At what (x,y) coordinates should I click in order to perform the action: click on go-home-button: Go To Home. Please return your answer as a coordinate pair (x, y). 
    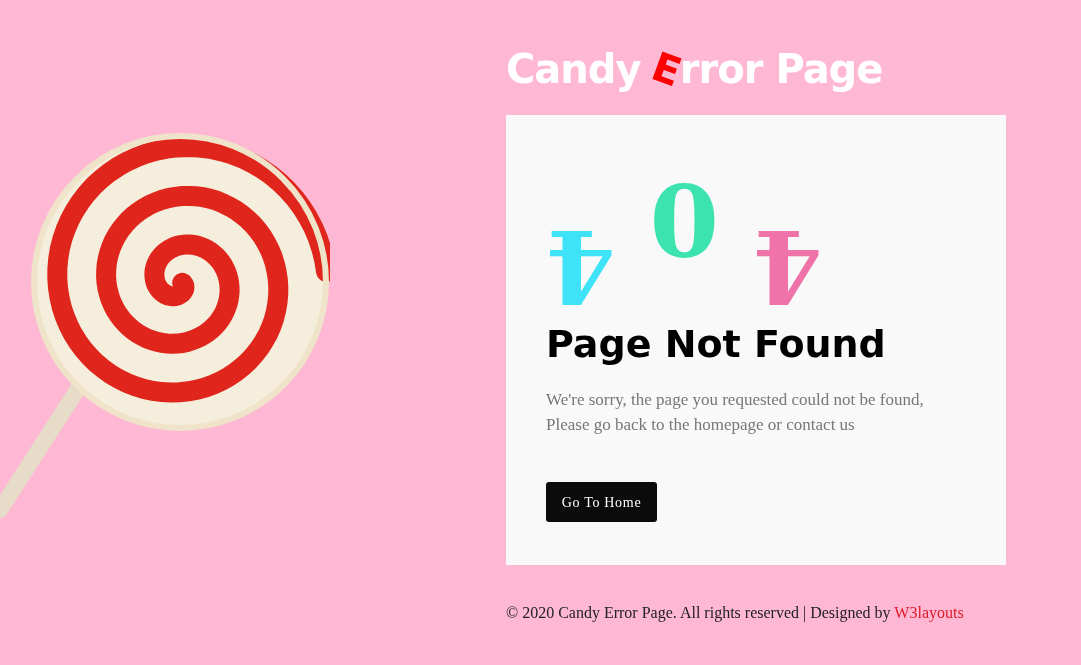
    Looking at the image, I should click on (601, 502).